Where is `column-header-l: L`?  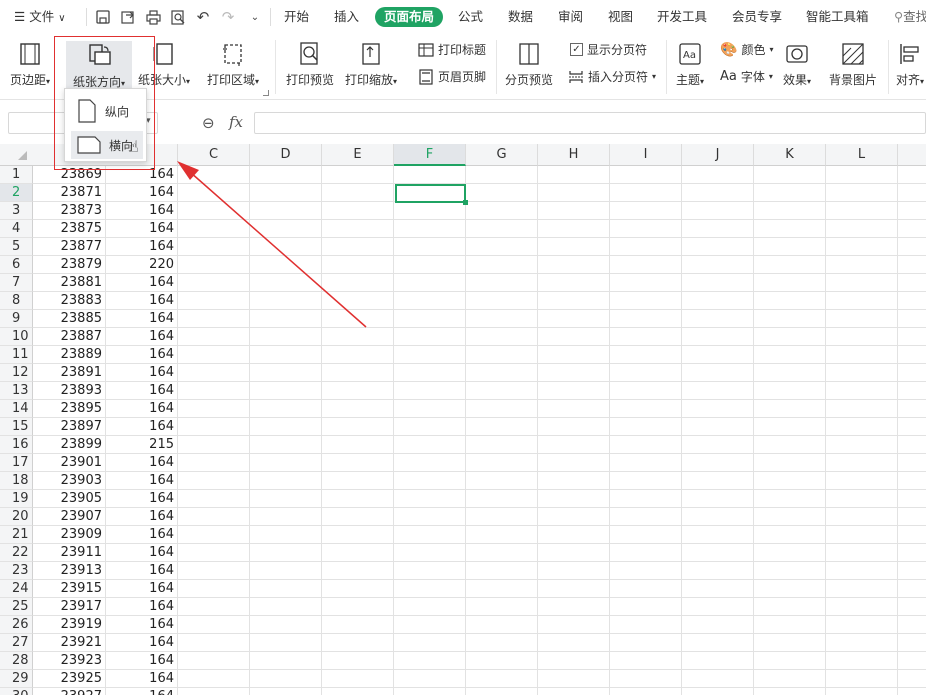
column-header-l: L is located at coordinates (862, 155).